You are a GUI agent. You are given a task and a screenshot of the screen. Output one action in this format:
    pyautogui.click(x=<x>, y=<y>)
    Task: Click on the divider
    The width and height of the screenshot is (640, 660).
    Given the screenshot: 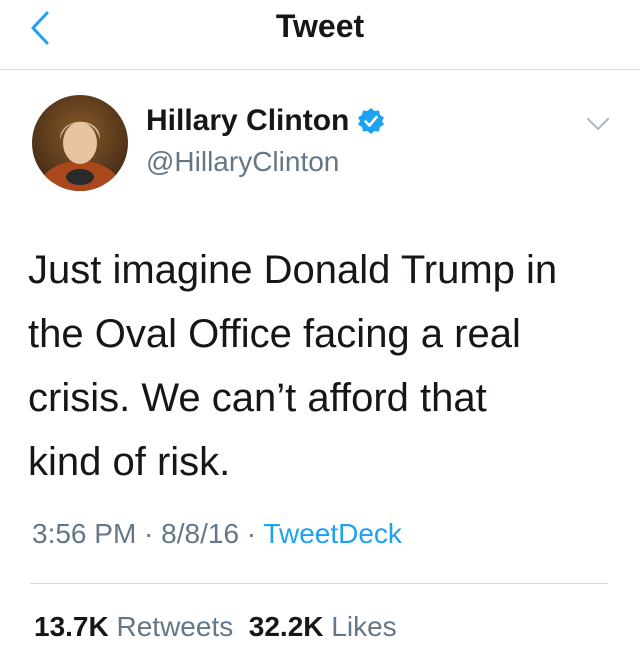 What is the action you would take?
    pyautogui.click(x=319, y=583)
    